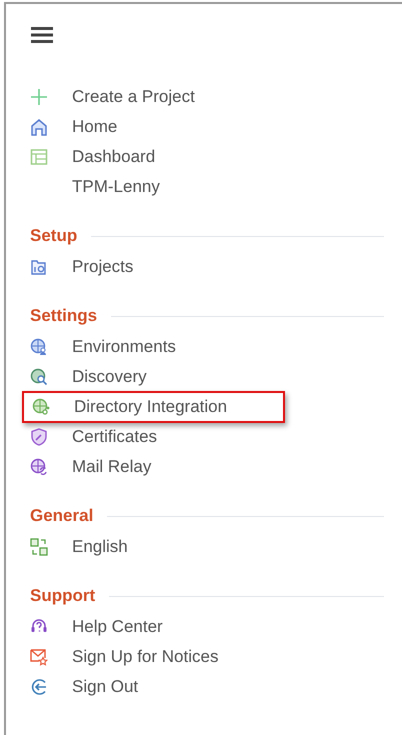 This screenshot has height=735, width=402. Describe the element at coordinates (62, 516) in the screenshot. I see `section-heading: General` at that location.